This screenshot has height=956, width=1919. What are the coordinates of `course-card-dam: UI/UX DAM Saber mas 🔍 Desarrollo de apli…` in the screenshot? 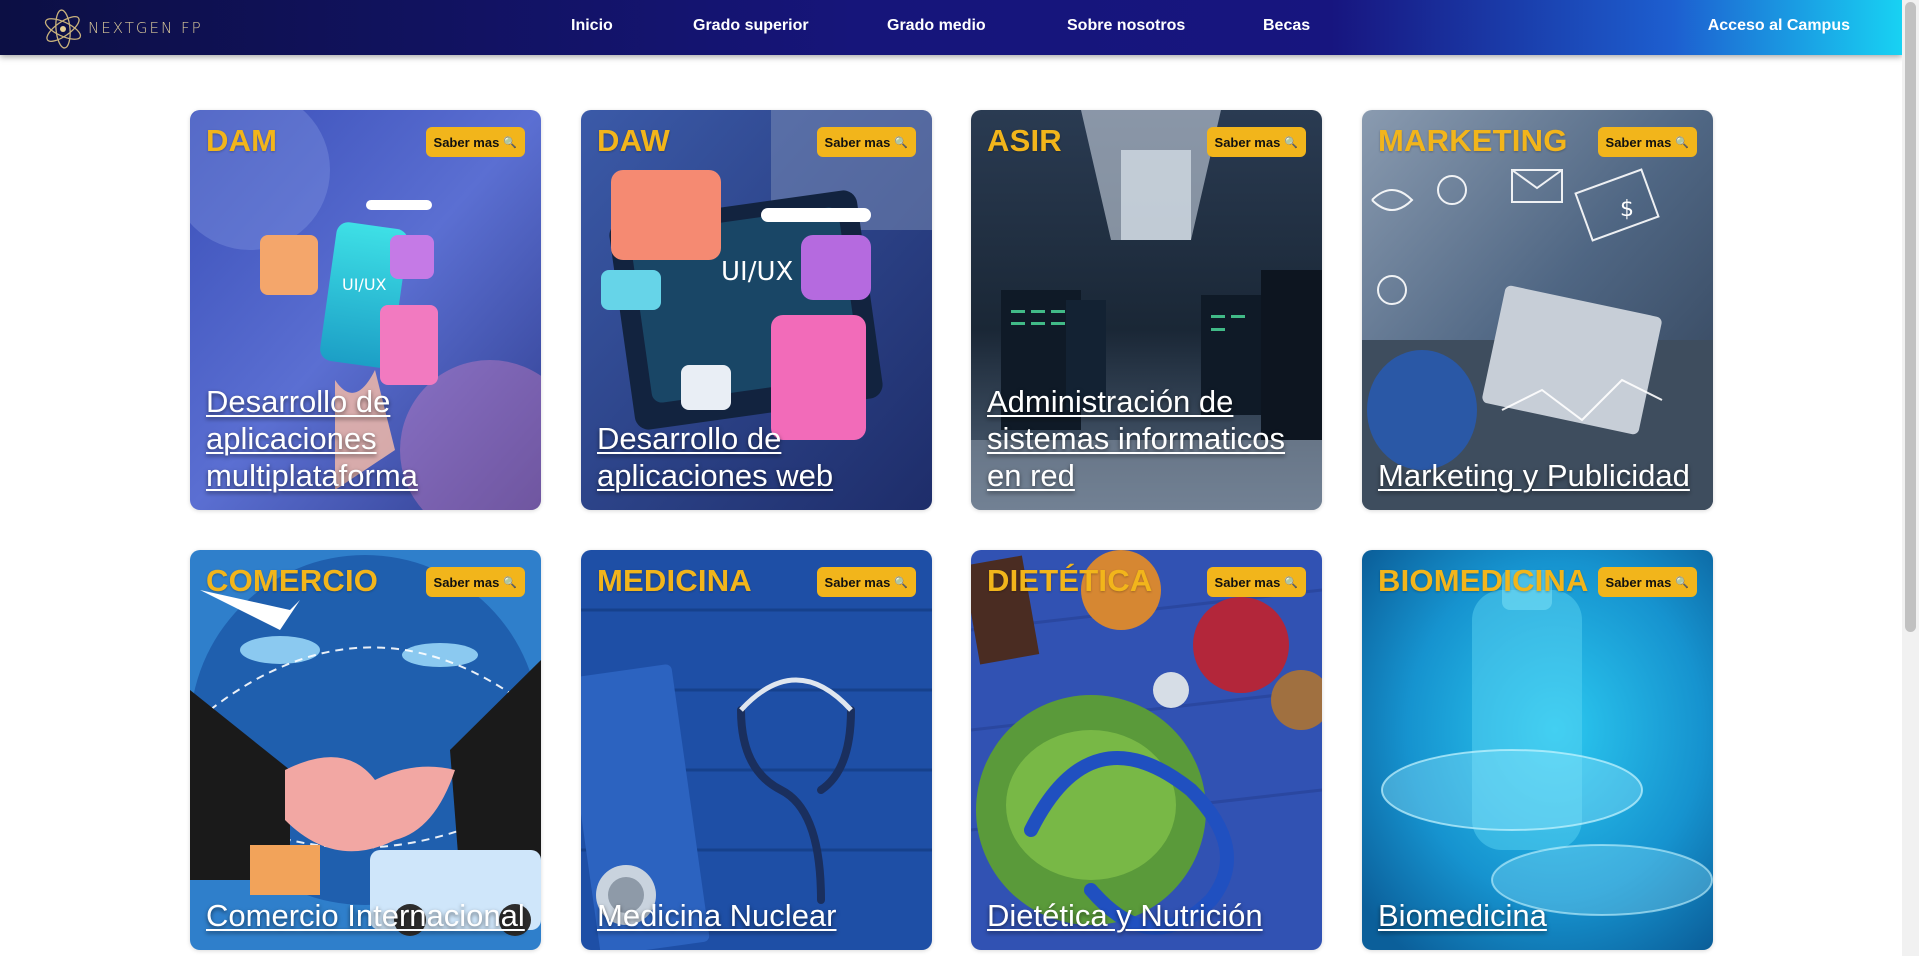 It's located at (365, 310).